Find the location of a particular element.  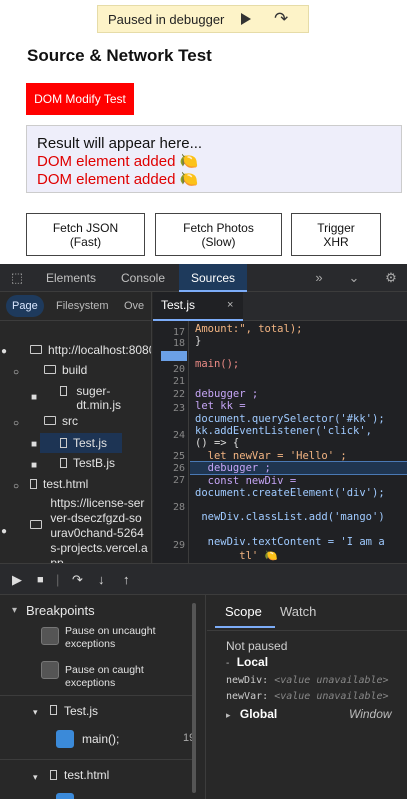

tree-item-src: src is located at coordinates (61, 424).